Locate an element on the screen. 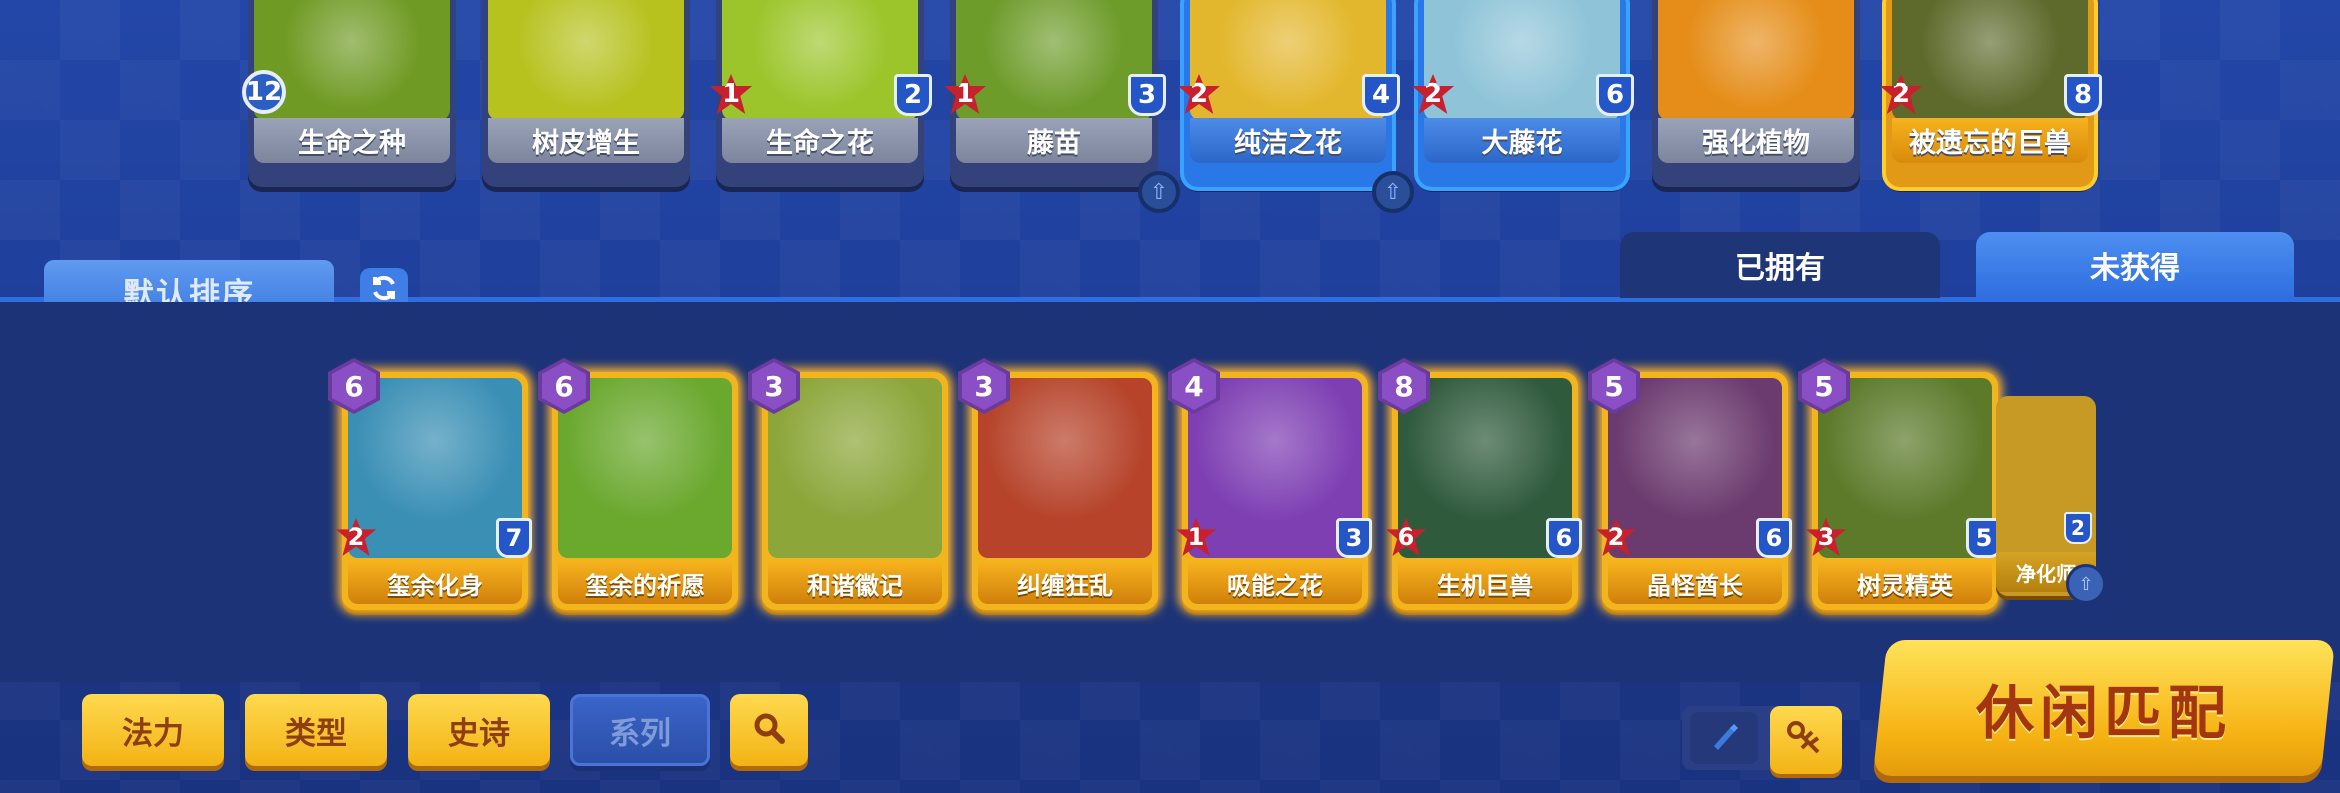 Image resolution: width=2340 pixels, height=793 pixels. collection-card: 树灵精英 5 3 5 is located at coordinates (1900, 484).